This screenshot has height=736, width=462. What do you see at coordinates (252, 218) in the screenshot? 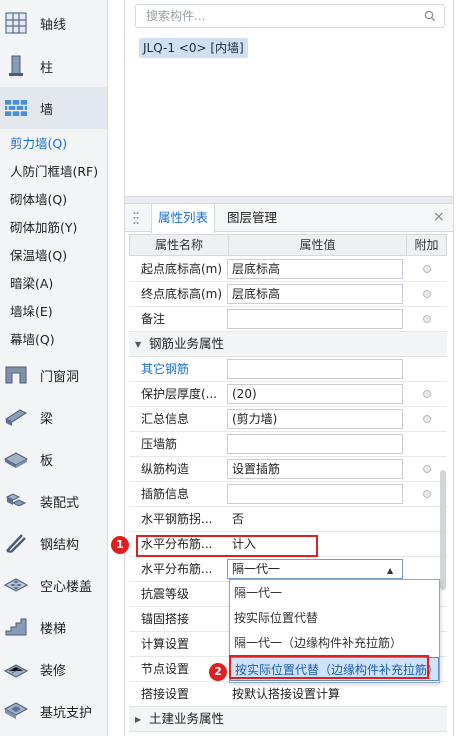
I see `tab-layer-management: 图层管理` at bounding box center [252, 218].